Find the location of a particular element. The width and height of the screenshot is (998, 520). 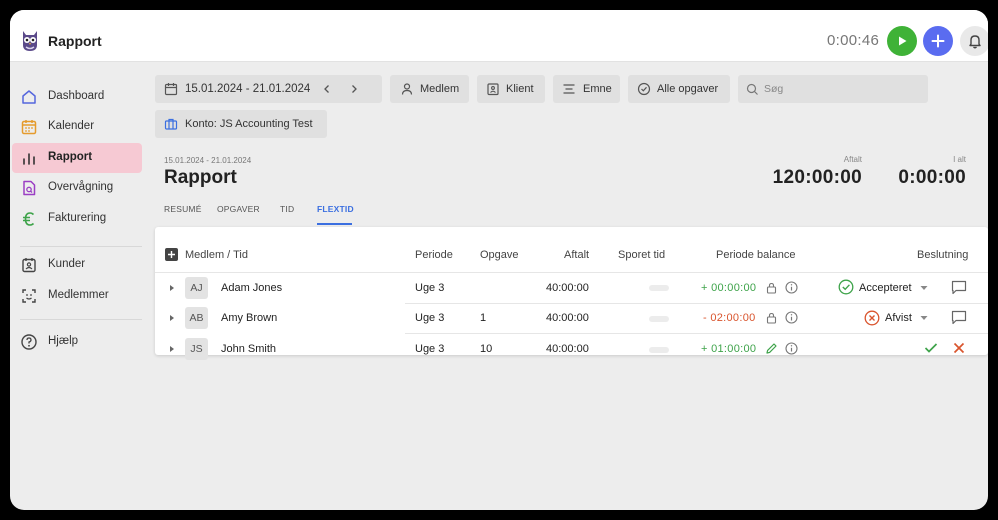

sidebar-item-label: Kunder is located at coordinates (67, 264).